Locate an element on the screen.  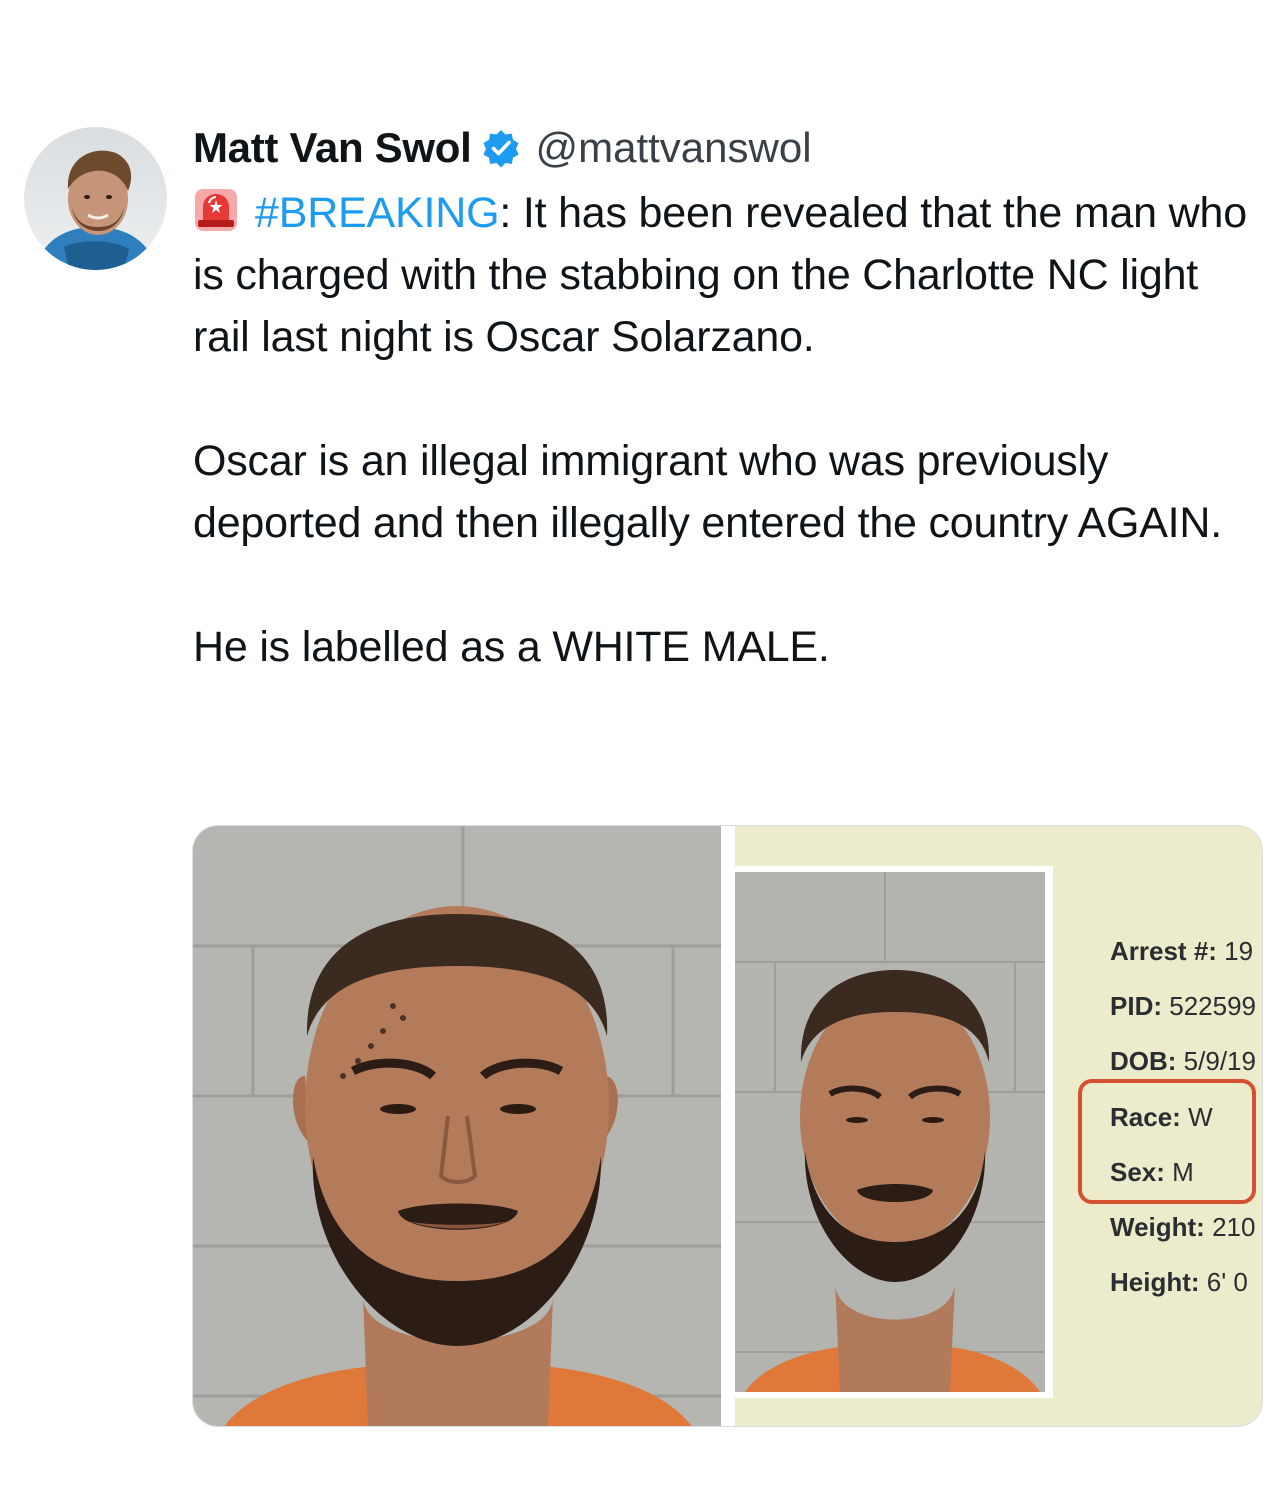
tweet-header: Matt Van Swol @mattvanswol is located at coordinates (502, 148).